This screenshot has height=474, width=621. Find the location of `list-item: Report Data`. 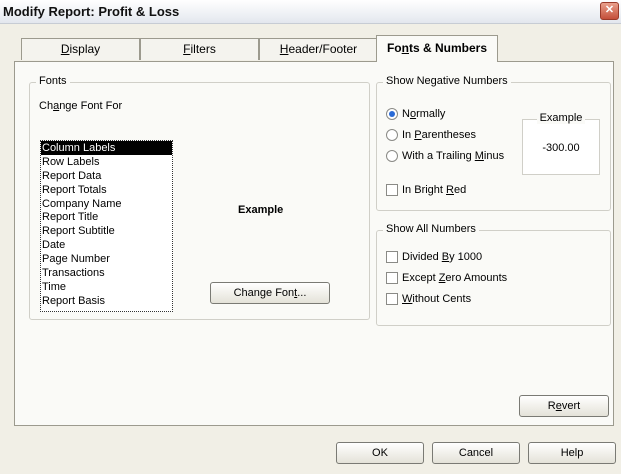

list-item: Report Data is located at coordinates (106, 176).